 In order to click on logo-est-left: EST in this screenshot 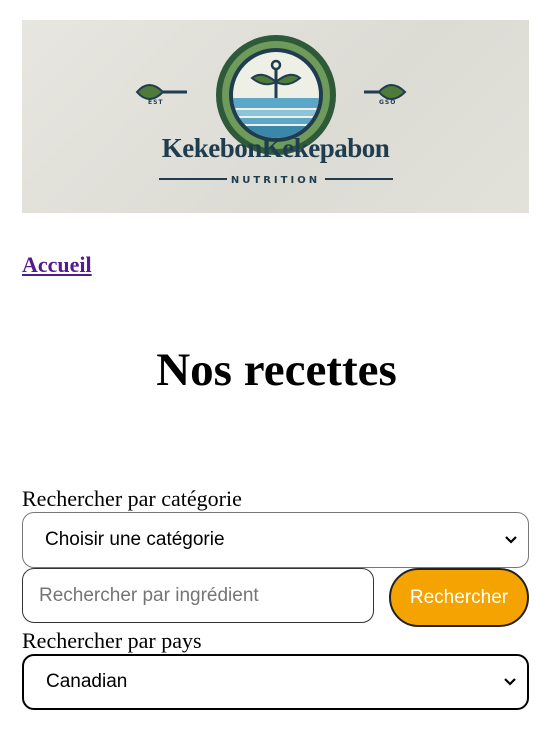, I will do `click(156, 102)`.